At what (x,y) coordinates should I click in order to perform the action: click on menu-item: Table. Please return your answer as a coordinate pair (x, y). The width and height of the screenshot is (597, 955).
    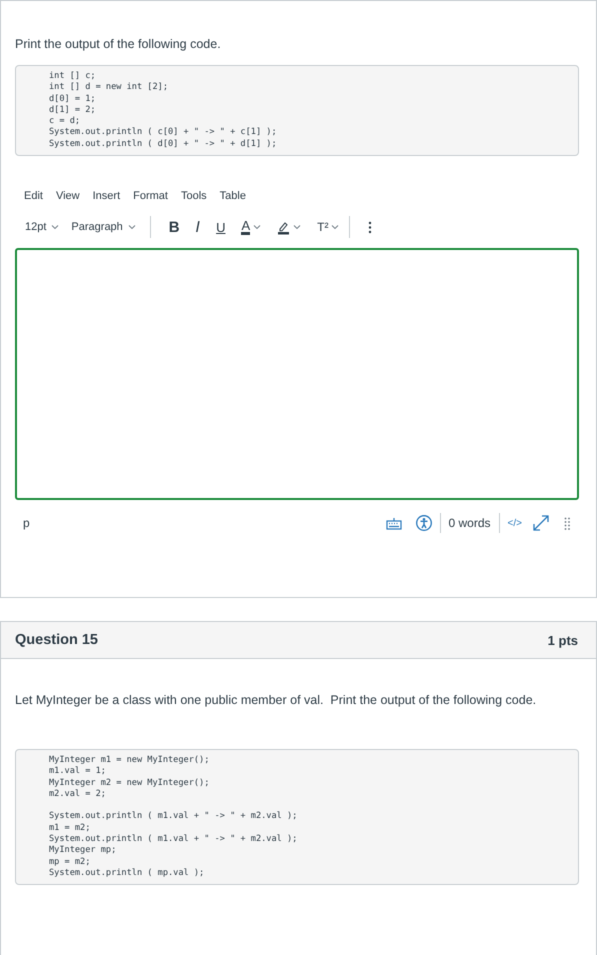
    Looking at the image, I should click on (233, 196).